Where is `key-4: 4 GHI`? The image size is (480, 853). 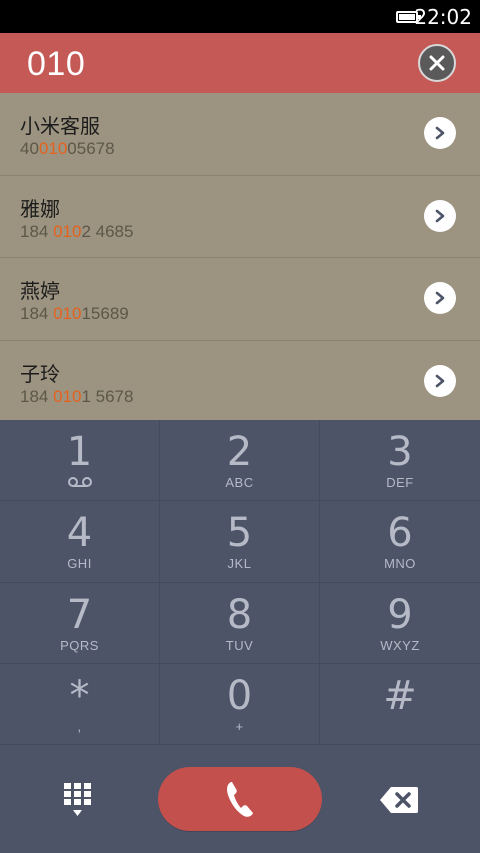 key-4: 4 GHI is located at coordinates (80, 542).